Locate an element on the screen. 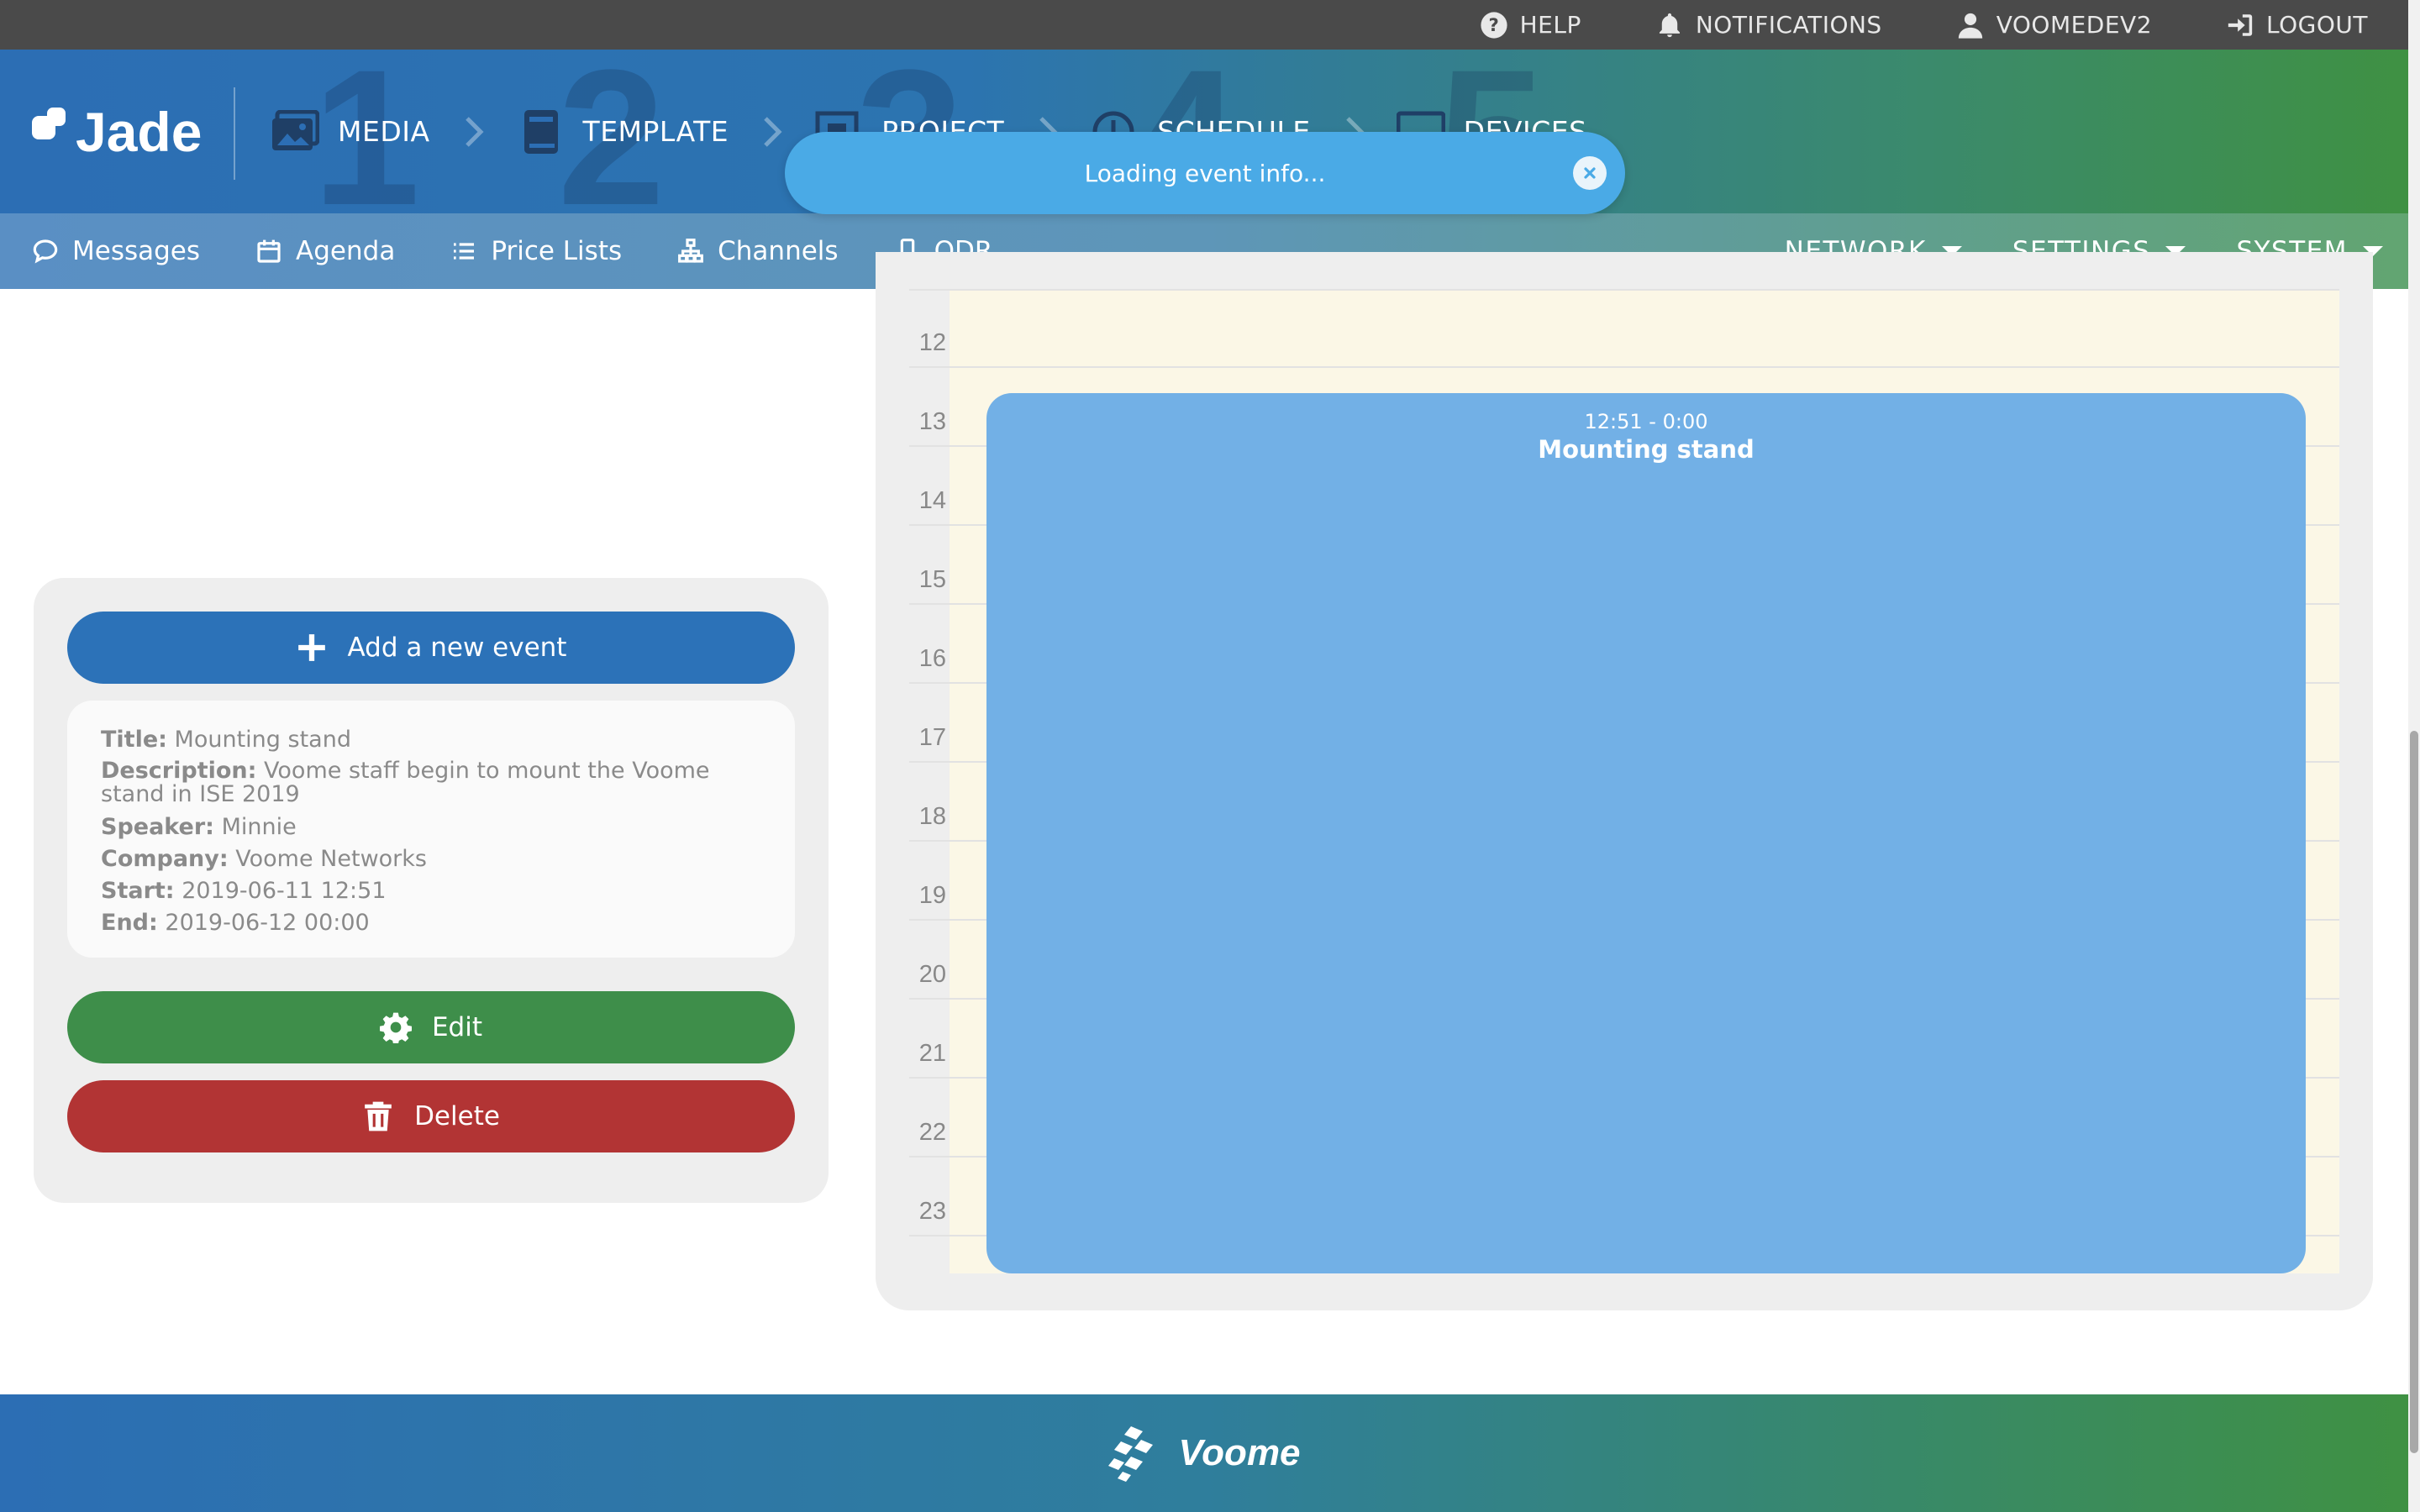  gear-icon is located at coordinates (396, 1027).